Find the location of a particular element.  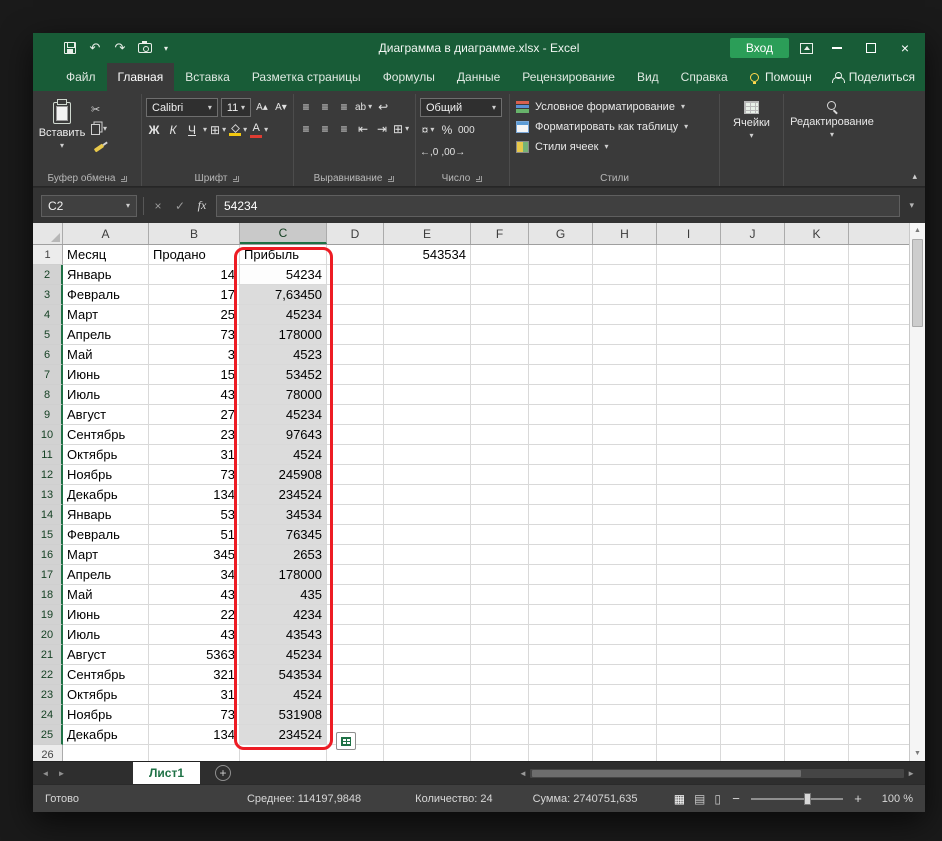

cell-H13 is located at coordinates (625, 495).